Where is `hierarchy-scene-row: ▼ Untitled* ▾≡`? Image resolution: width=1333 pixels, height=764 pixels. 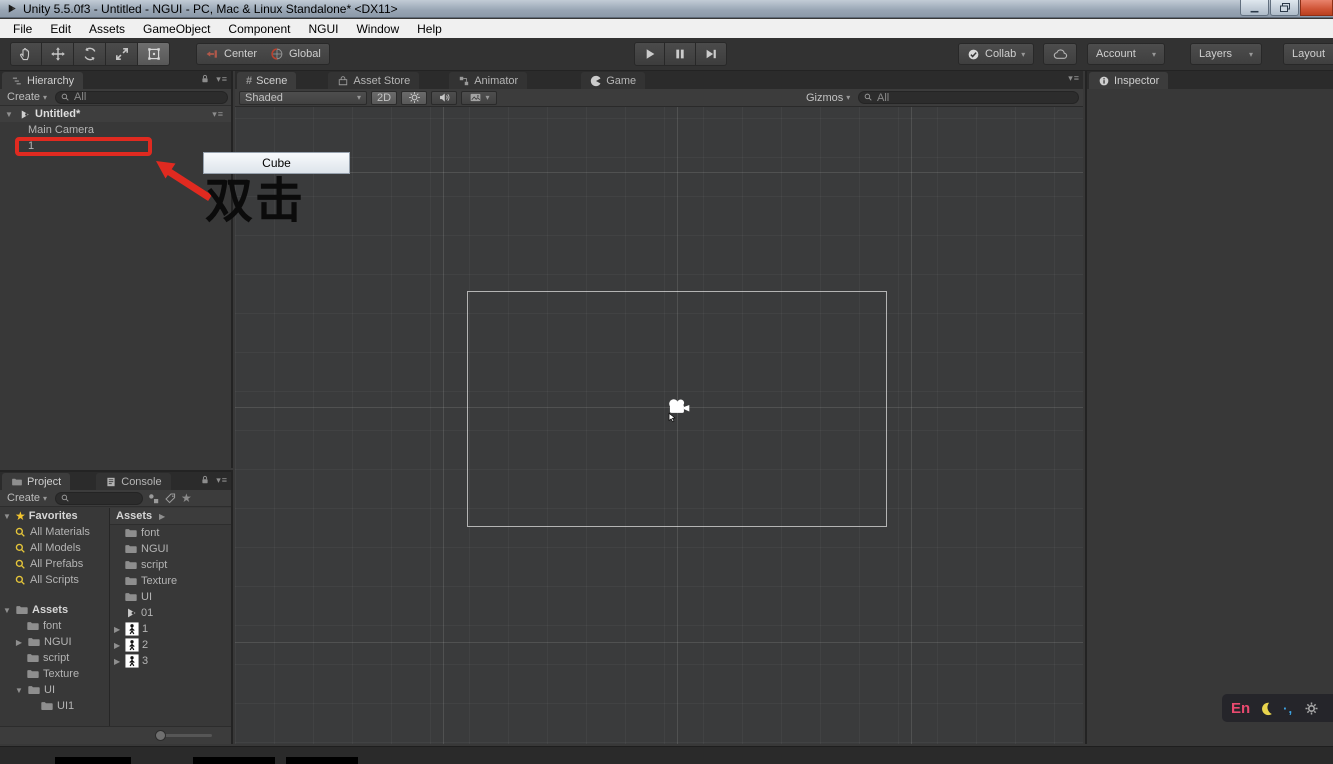
hierarchy-scene-row: ▼ Untitled* ▾≡ is located at coordinates (115, 114).